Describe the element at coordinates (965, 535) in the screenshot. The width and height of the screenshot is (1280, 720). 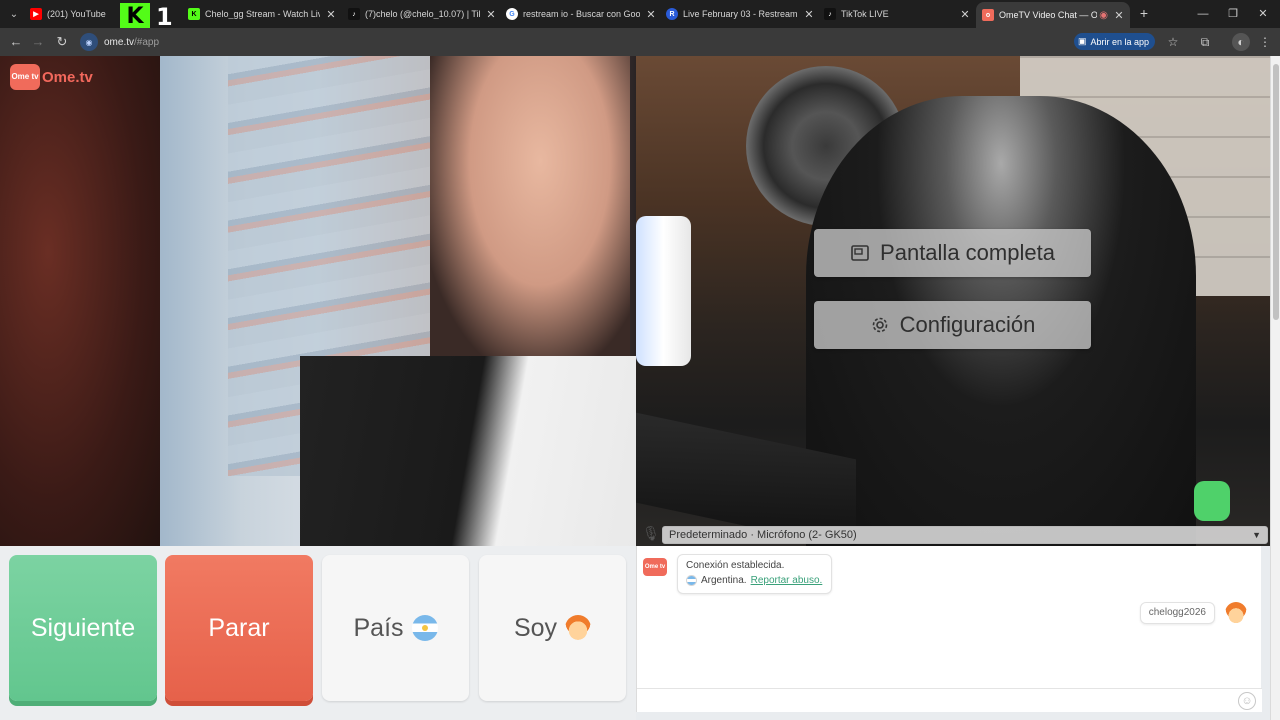
I see `microphone-select: Predeterminado · Micrófono (2- GK50) ▼` at that location.